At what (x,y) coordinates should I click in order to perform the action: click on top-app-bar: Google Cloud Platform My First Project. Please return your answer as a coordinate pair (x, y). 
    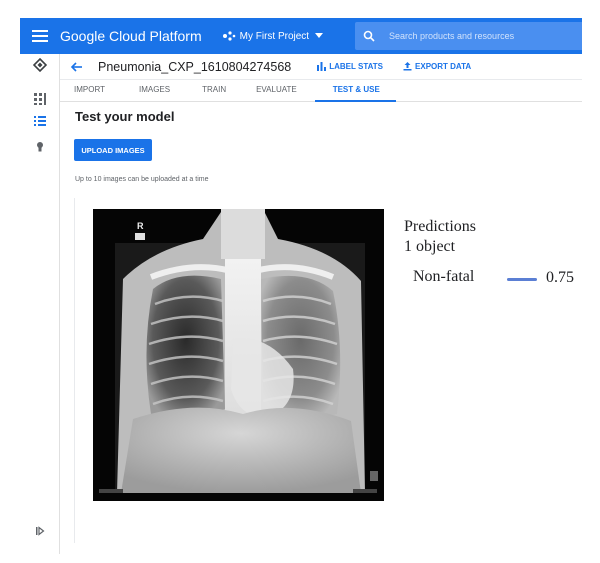
    Looking at the image, I should click on (301, 36).